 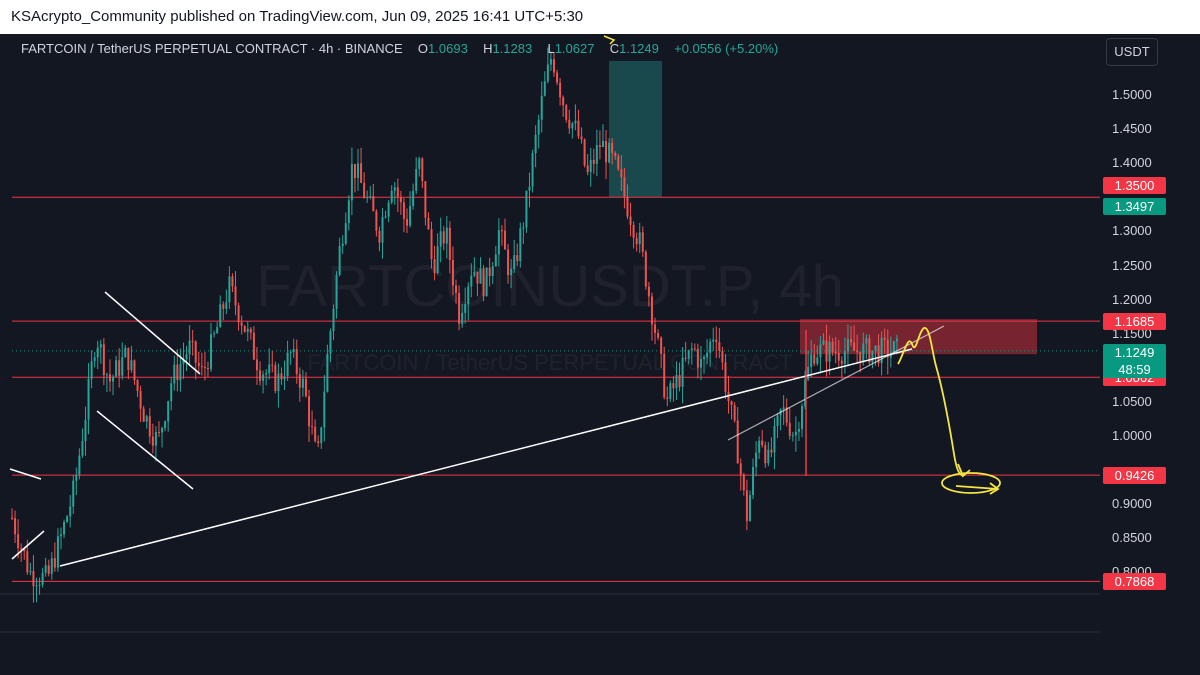 What do you see at coordinates (1134, 582) in the screenshot?
I see `level-badge: 0.7868` at bounding box center [1134, 582].